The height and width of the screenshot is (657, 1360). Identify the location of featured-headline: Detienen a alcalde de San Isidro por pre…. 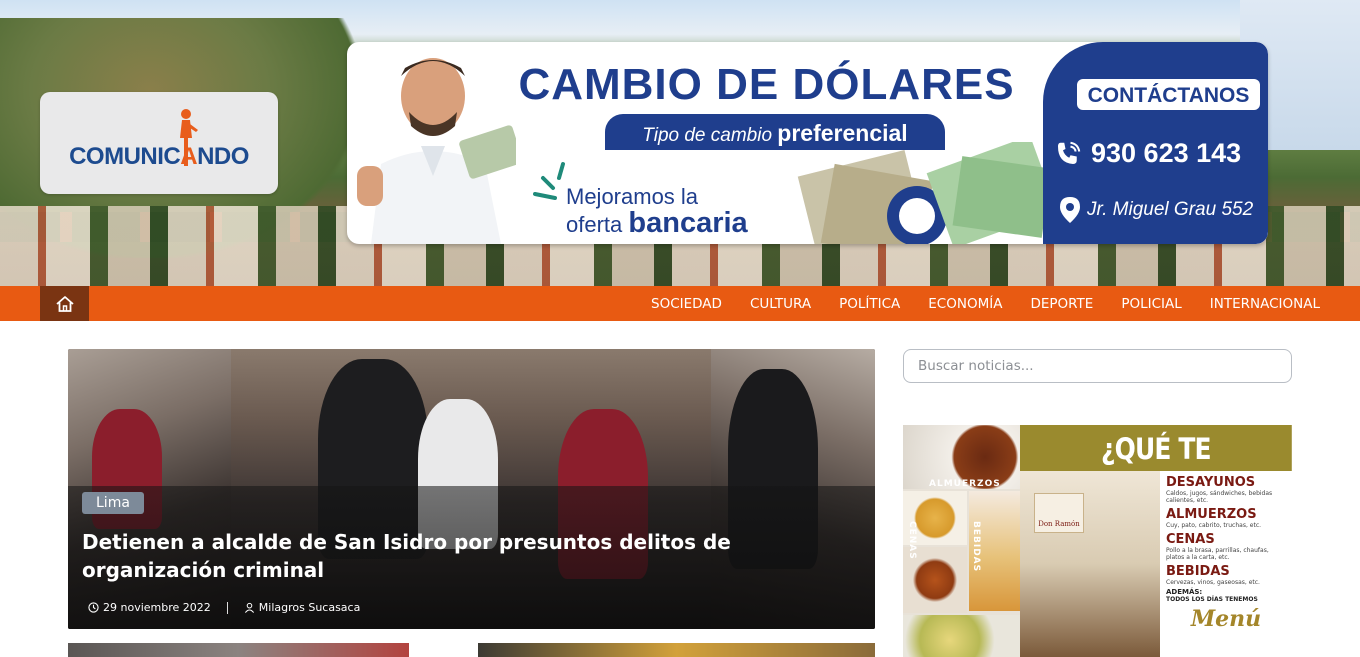
(472, 556).